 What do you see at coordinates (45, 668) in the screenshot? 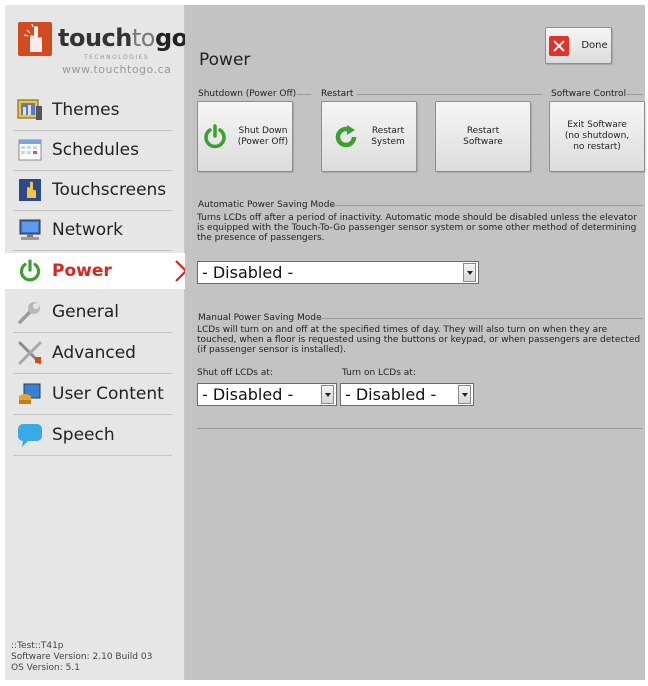
I see `os-version-text: OS Version: 5.1` at bounding box center [45, 668].